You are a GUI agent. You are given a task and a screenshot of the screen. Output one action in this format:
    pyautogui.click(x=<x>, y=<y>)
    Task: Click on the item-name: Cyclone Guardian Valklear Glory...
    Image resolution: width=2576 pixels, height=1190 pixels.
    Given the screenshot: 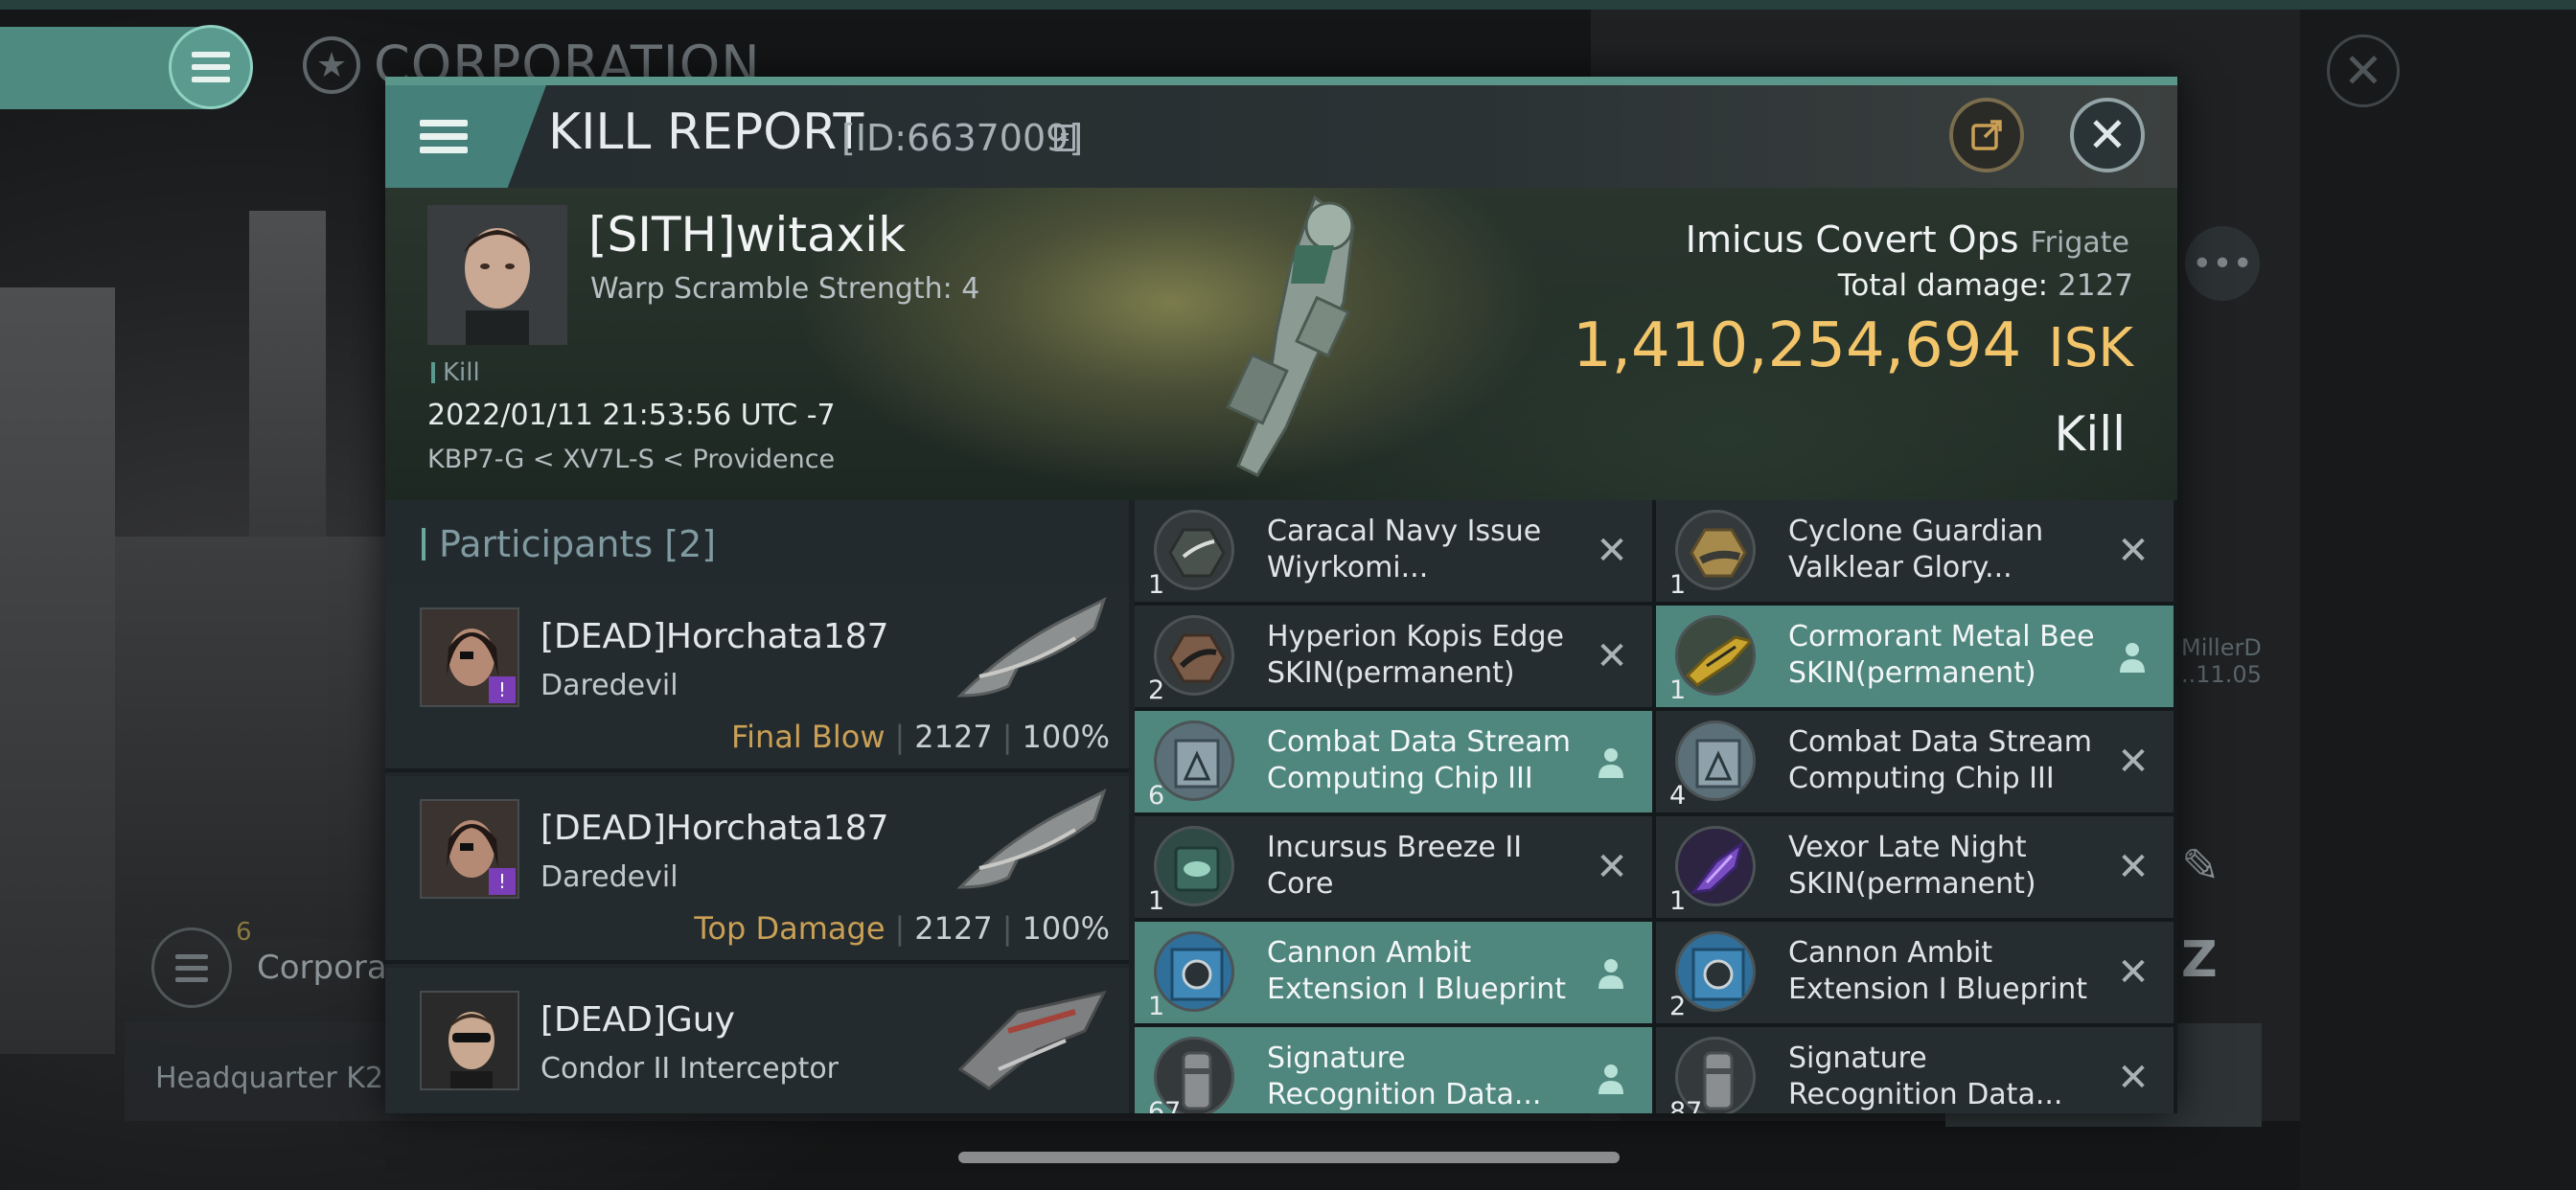 What is the action you would take?
    pyautogui.click(x=1916, y=549)
    